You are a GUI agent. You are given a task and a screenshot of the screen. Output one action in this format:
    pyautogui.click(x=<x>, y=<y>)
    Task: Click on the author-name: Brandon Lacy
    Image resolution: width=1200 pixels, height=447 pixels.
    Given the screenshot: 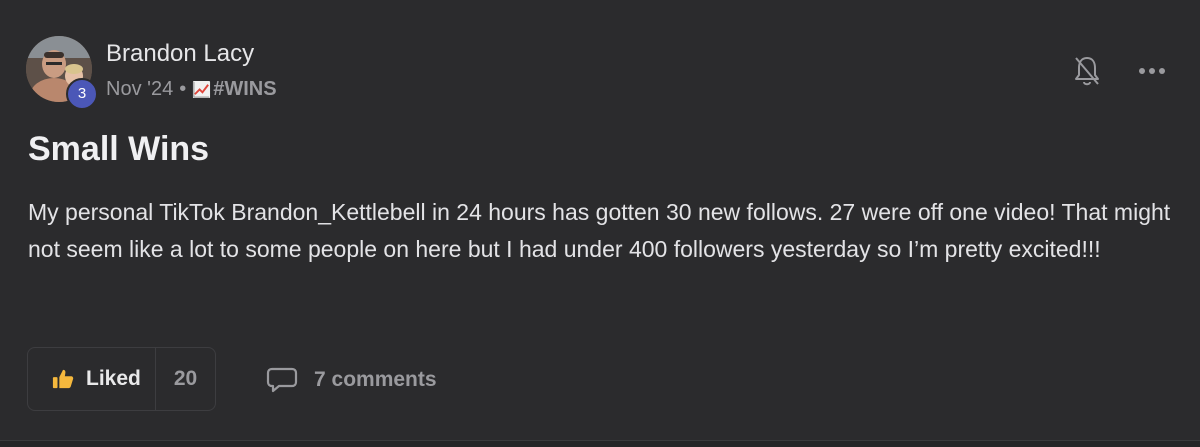 What is the action you would take?
    pyautogui.click(x=180, y=54)
    